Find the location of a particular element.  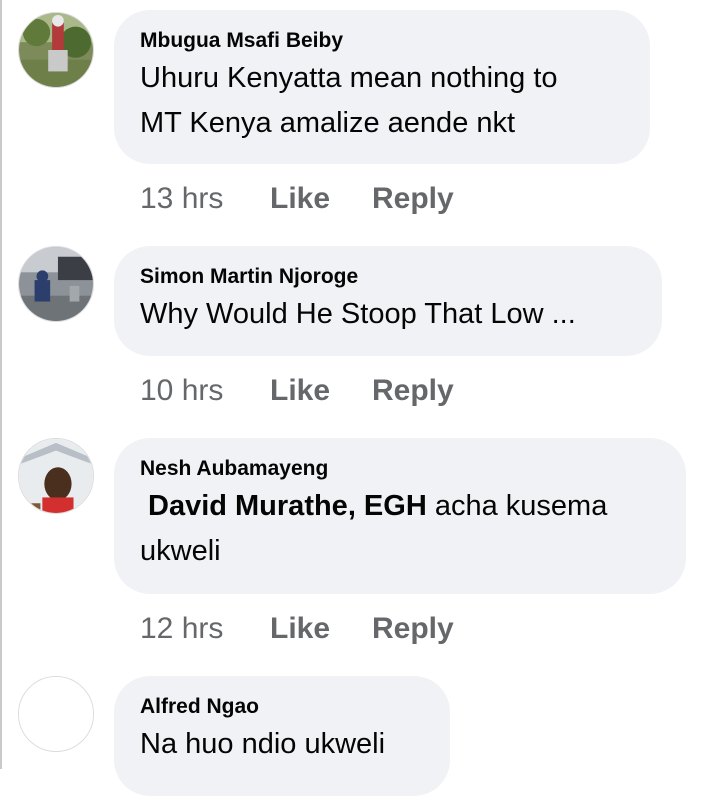

comment-text: David Murathe, EGH acha kusema ukweli is located at coordinates (400, 529).